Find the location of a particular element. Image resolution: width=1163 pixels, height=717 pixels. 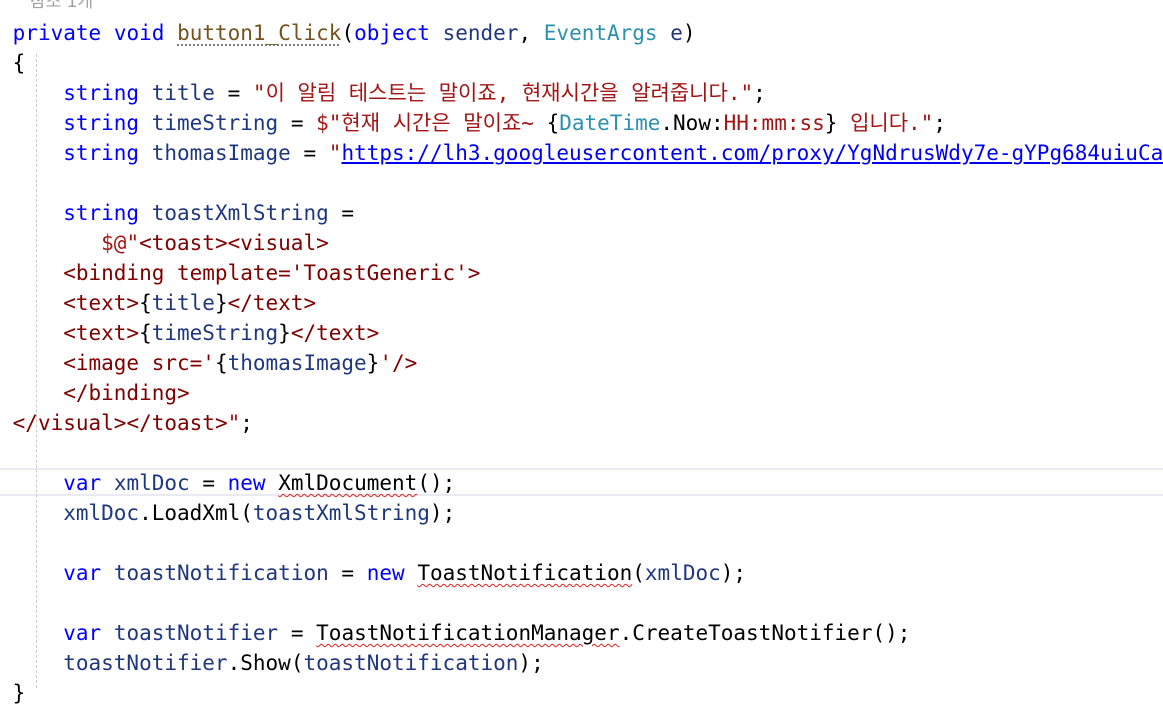

code-line-9: <binding template='ToastGeneric'> is located at coordinates (581, 273).